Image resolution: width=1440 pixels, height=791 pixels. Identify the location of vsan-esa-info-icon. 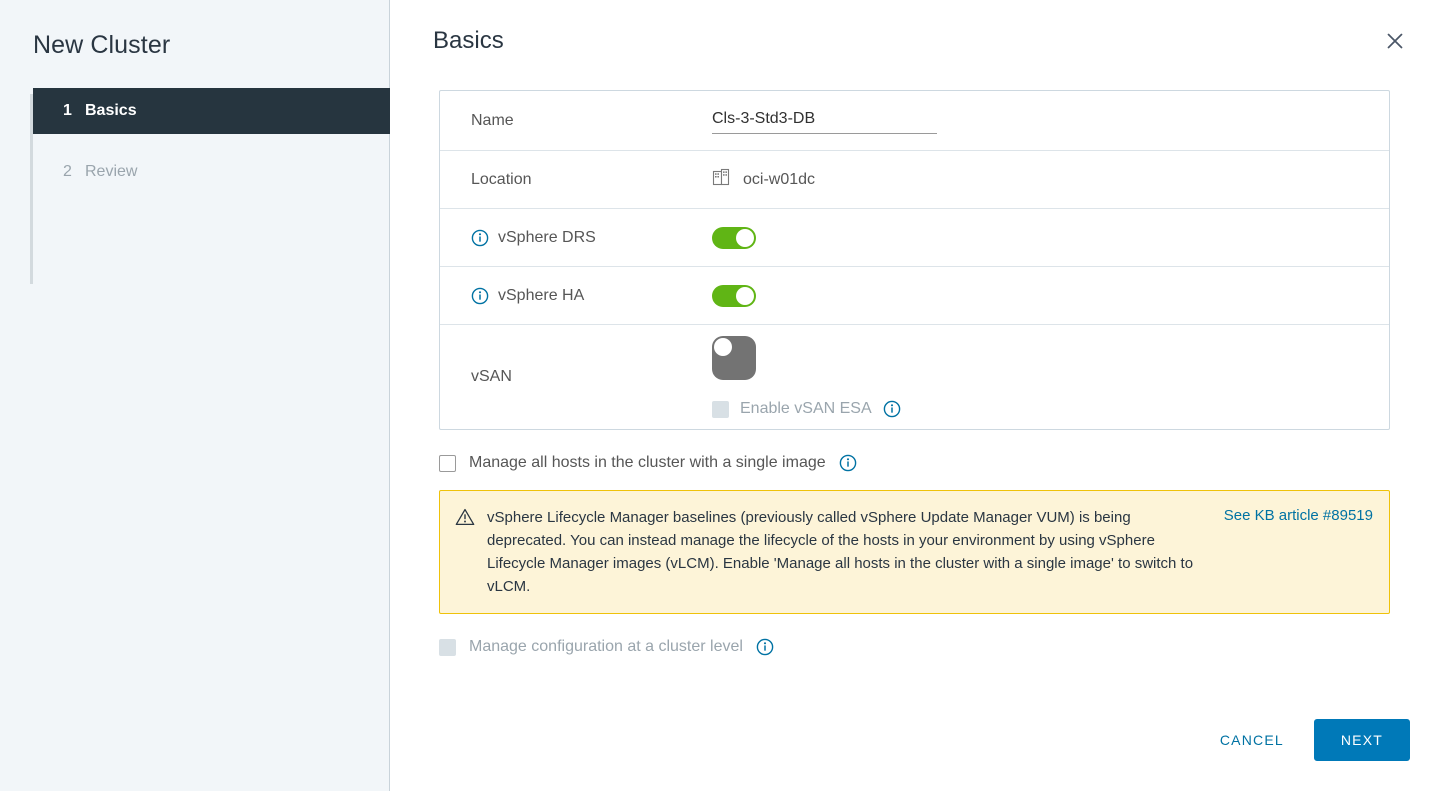
(892, 409).